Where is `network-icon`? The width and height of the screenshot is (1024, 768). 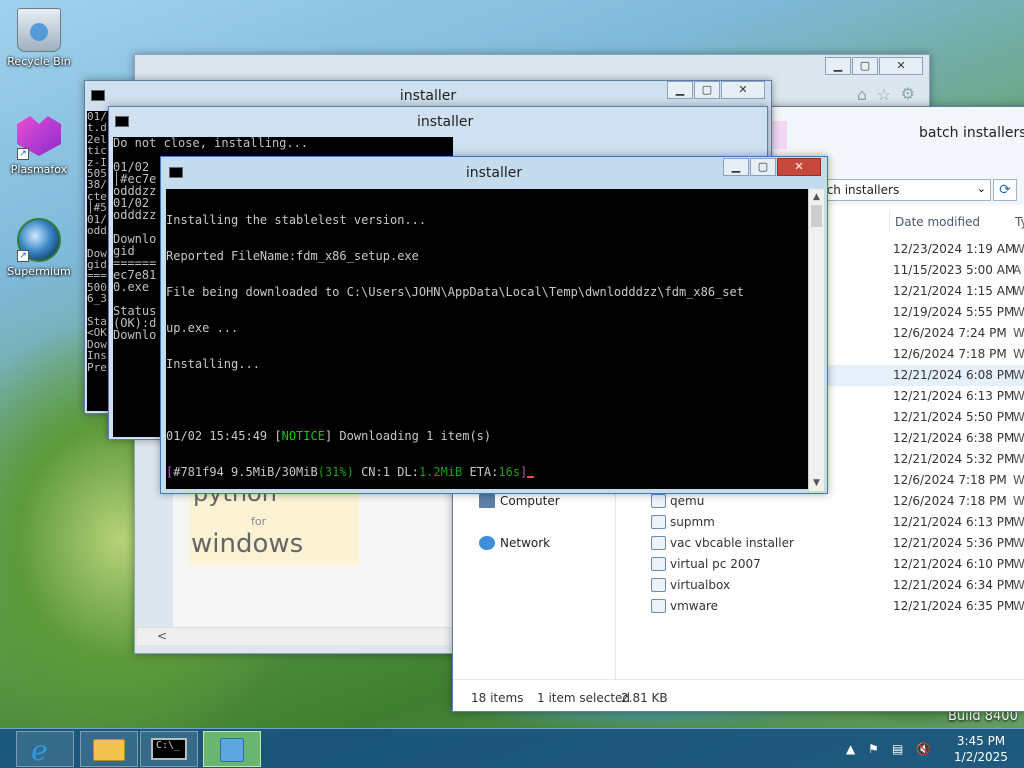
network-icon is located at coordinates (487, 543).